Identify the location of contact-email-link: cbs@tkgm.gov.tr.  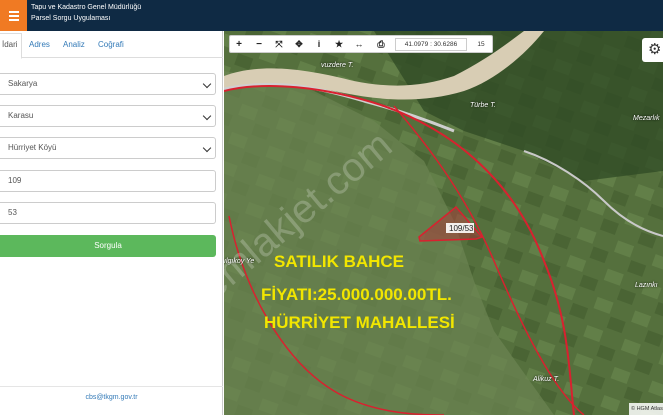
(111, 397).